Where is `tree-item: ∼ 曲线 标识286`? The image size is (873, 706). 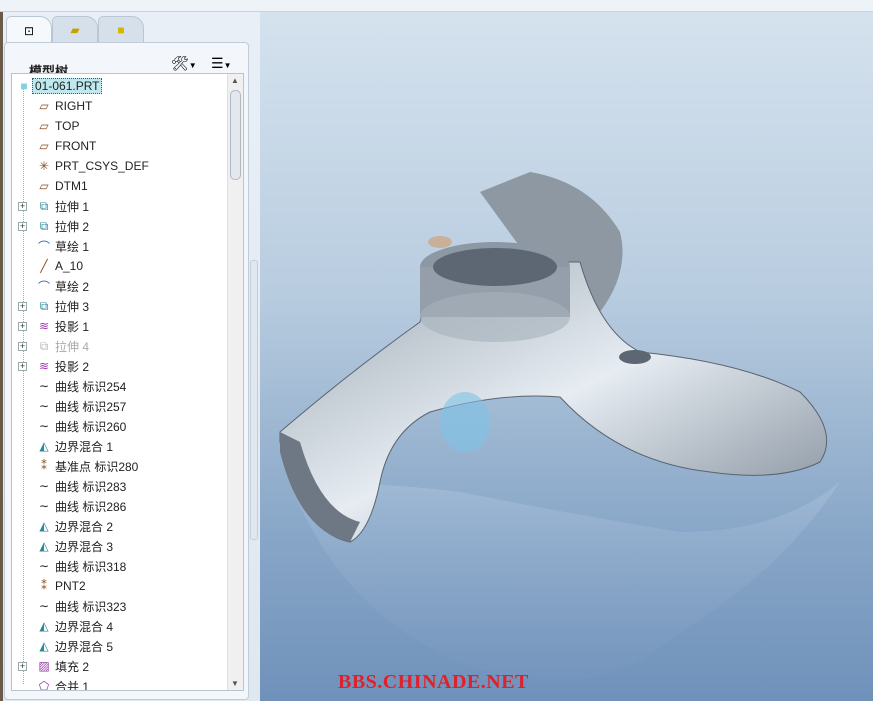
tree-item: ∼ 曲线 标识286 is located at coordinates (119, 506).